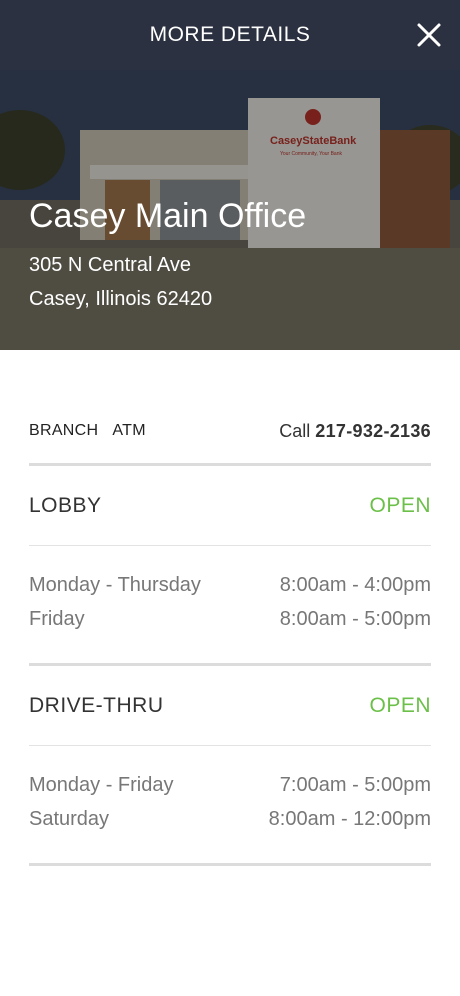 This screenshot has width=460, height=996. What do you see at coordinates (230, 585) in the screenshot?
I see `hours-row: Monday - Thursday 8:00am - 4:00pm` at bounding box center [230, 585].